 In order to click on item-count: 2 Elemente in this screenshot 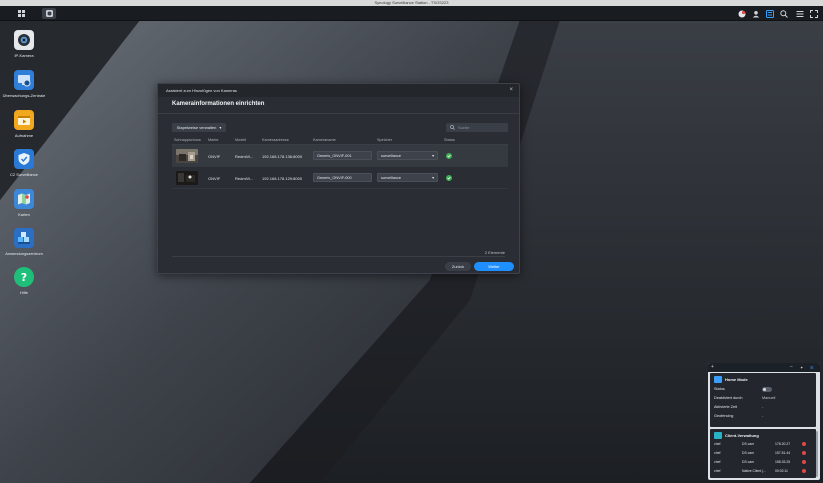, I will do `click(494, 252)`.